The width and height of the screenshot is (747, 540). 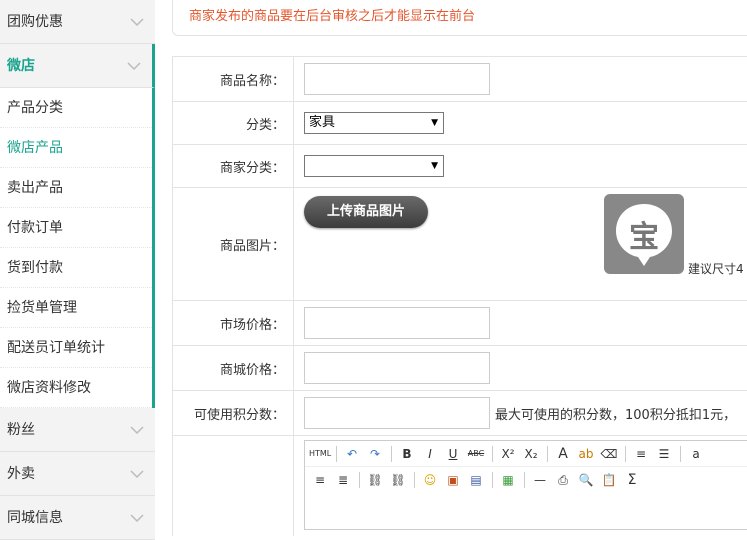 What do you see at coordinates (233, 123) in the screenshot?
I see `category-label: 分类：` at bounding box center [233, 123].